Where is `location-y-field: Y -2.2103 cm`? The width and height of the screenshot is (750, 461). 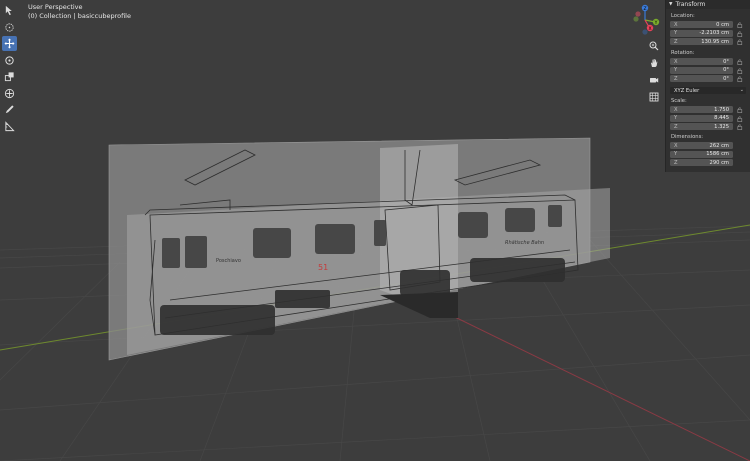
location-y-field: Y -2.2103 cm is located at coordinates (701, 33).